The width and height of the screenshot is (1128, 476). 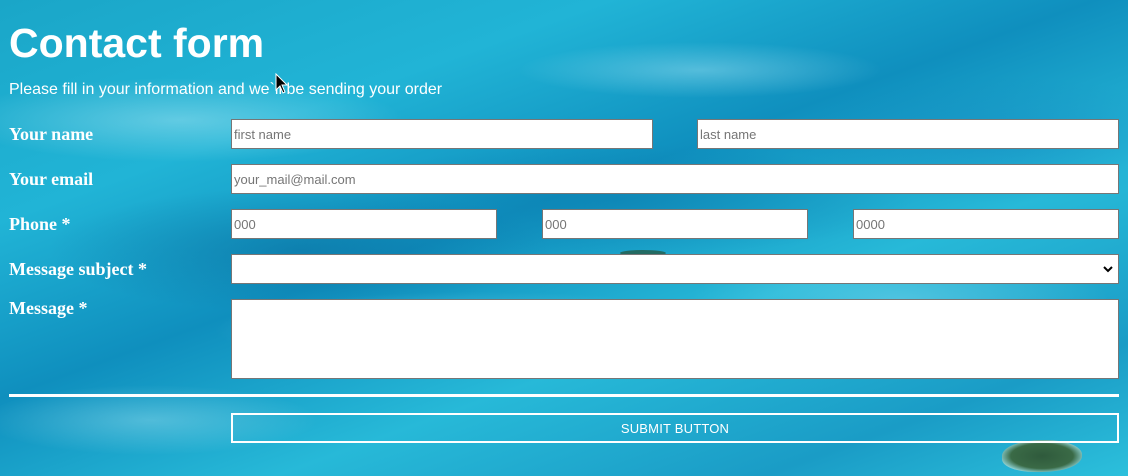 What do you see at coordinates (364, 224) in the screenshot?
I see `phone-area-code-input` at bounding box center [364, 224].